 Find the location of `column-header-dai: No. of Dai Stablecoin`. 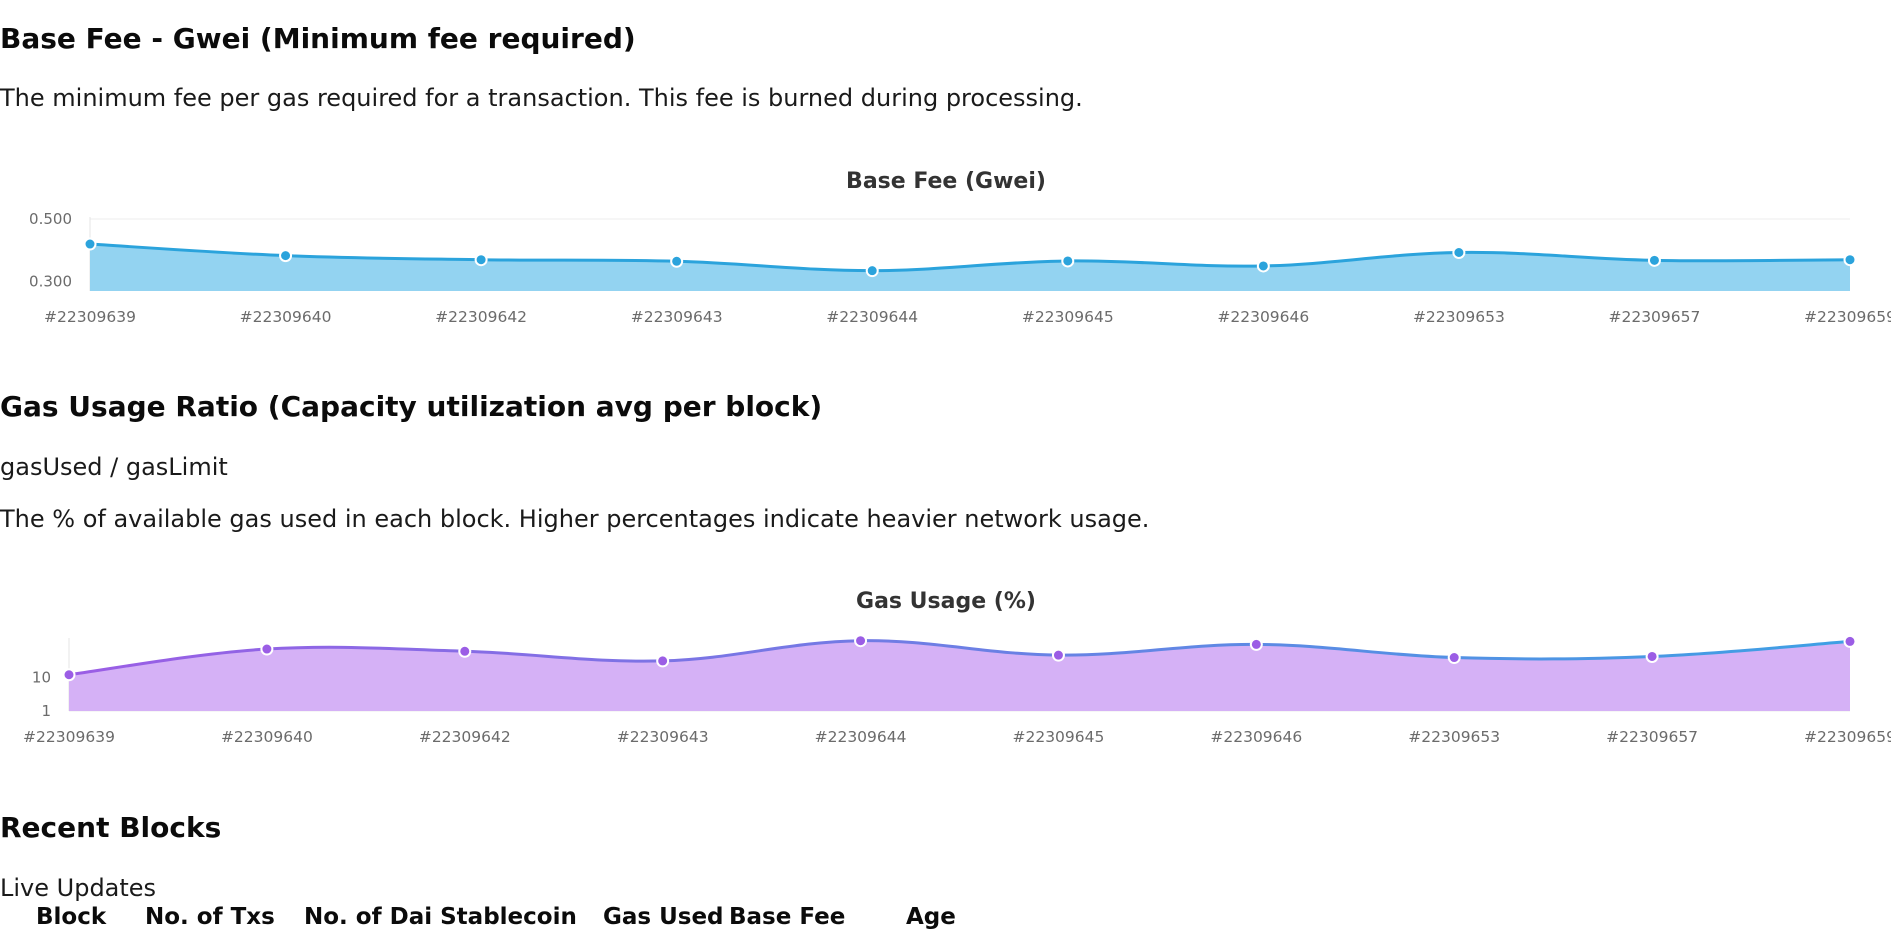

column-header-dai: No. of Dai Stablecoin is located at coordinates (440, 917).